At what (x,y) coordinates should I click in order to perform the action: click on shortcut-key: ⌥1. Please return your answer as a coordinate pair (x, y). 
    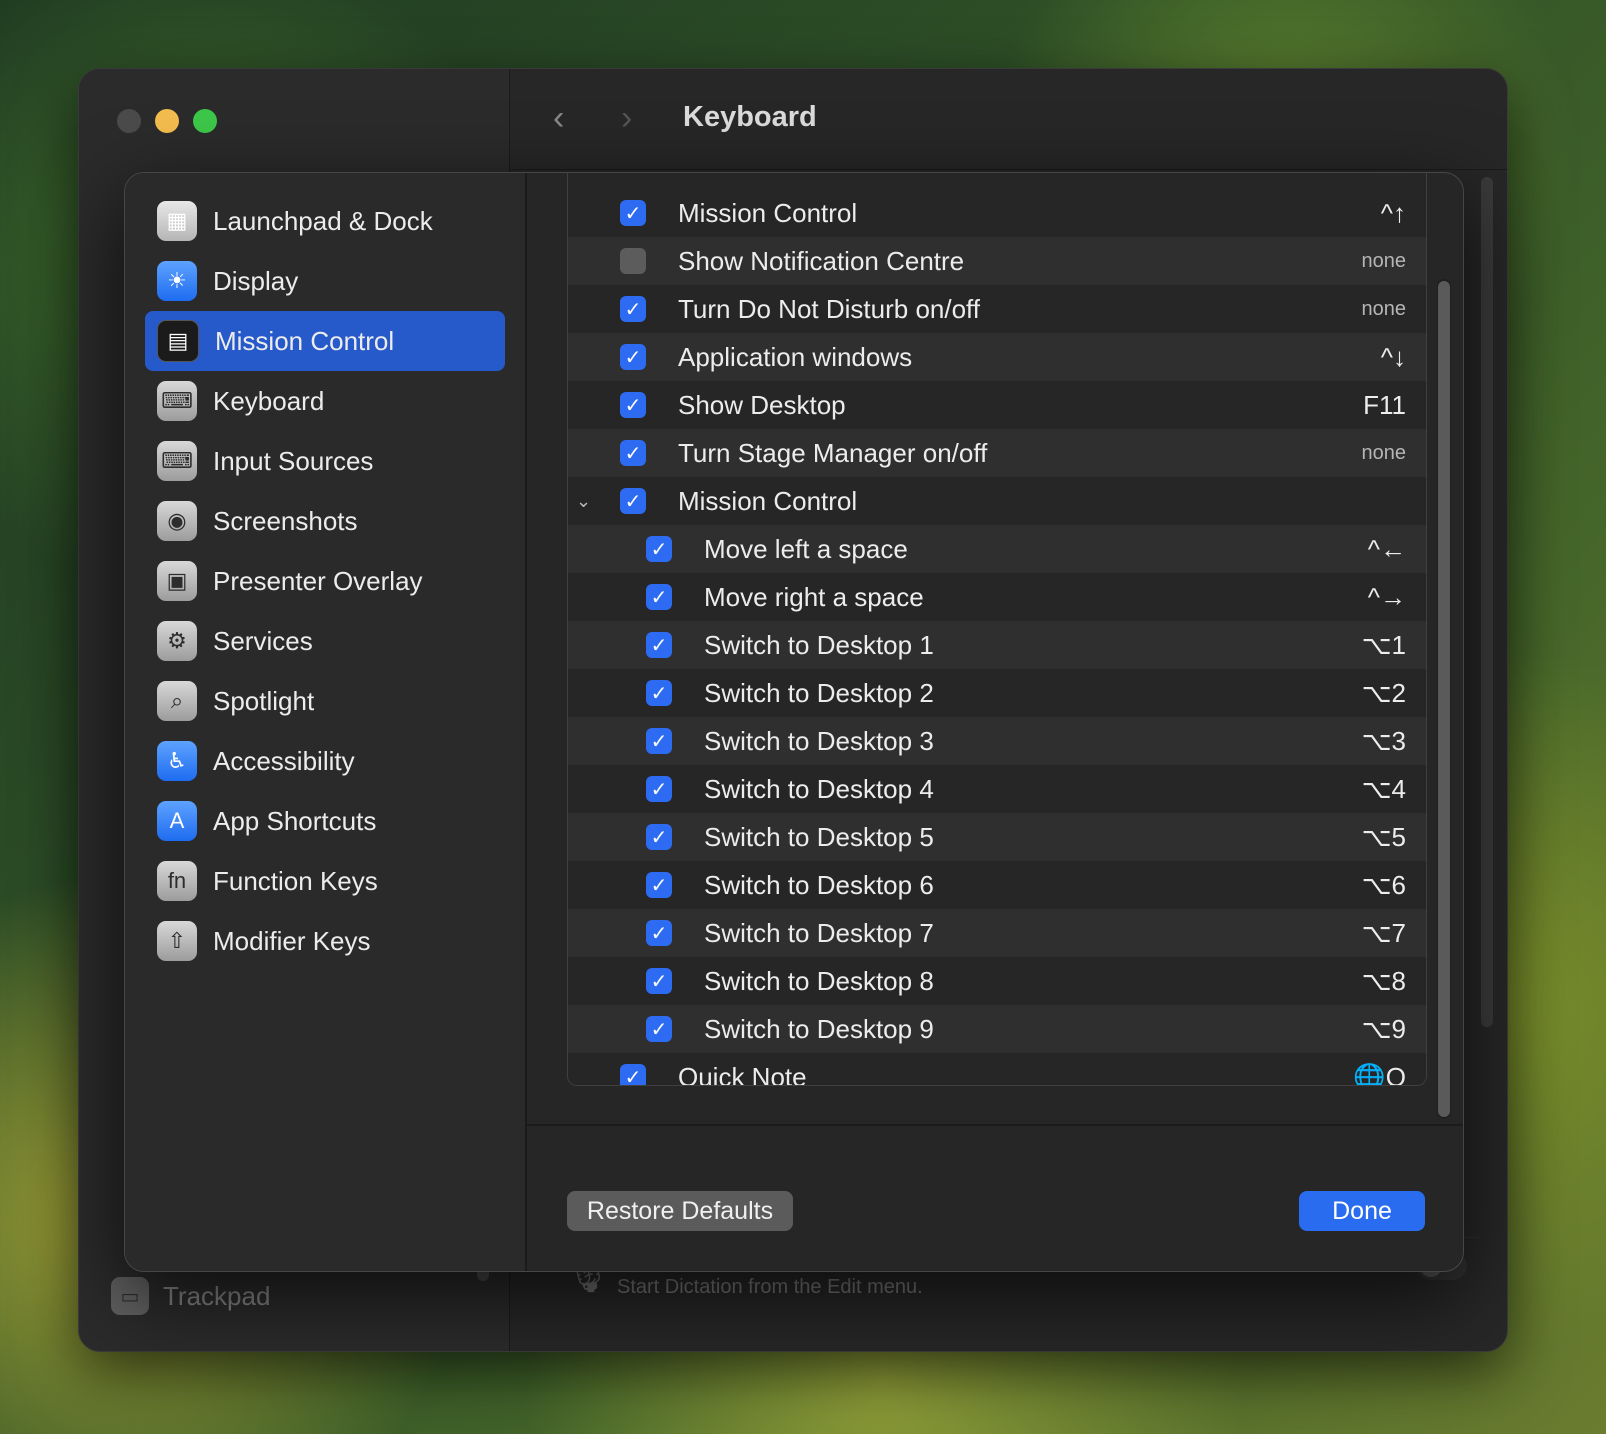
    Looking at the image, I should click on (1384, 645).